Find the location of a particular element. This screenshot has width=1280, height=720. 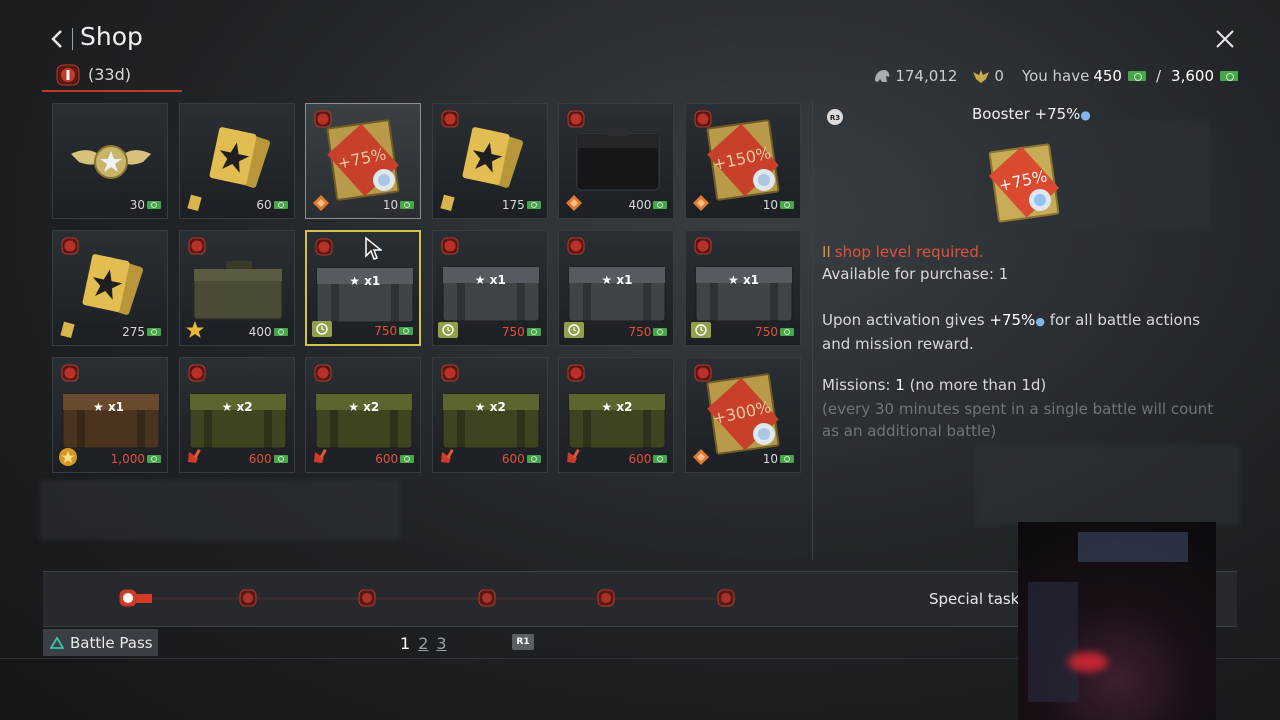

price-value: 1,000 is located at coordinates (127, 459).